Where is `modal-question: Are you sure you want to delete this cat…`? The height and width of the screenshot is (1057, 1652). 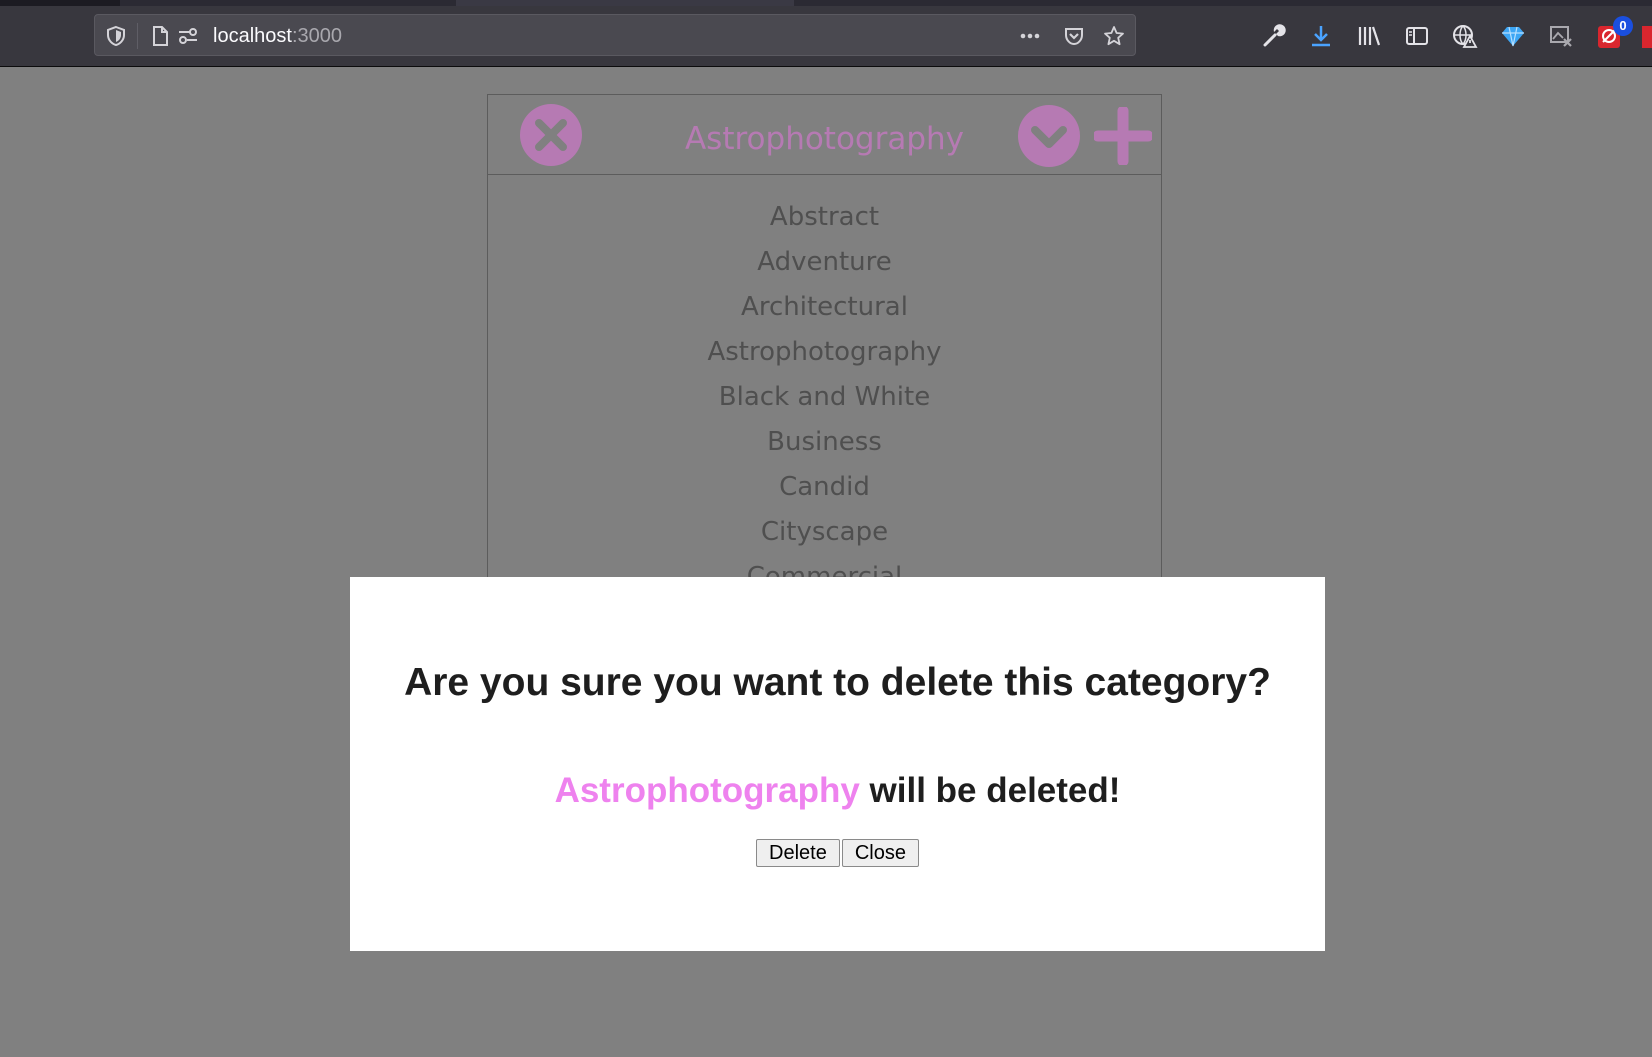 modal-question: Are you sure you want to delete this cat… is located at coordinates (837, 682).